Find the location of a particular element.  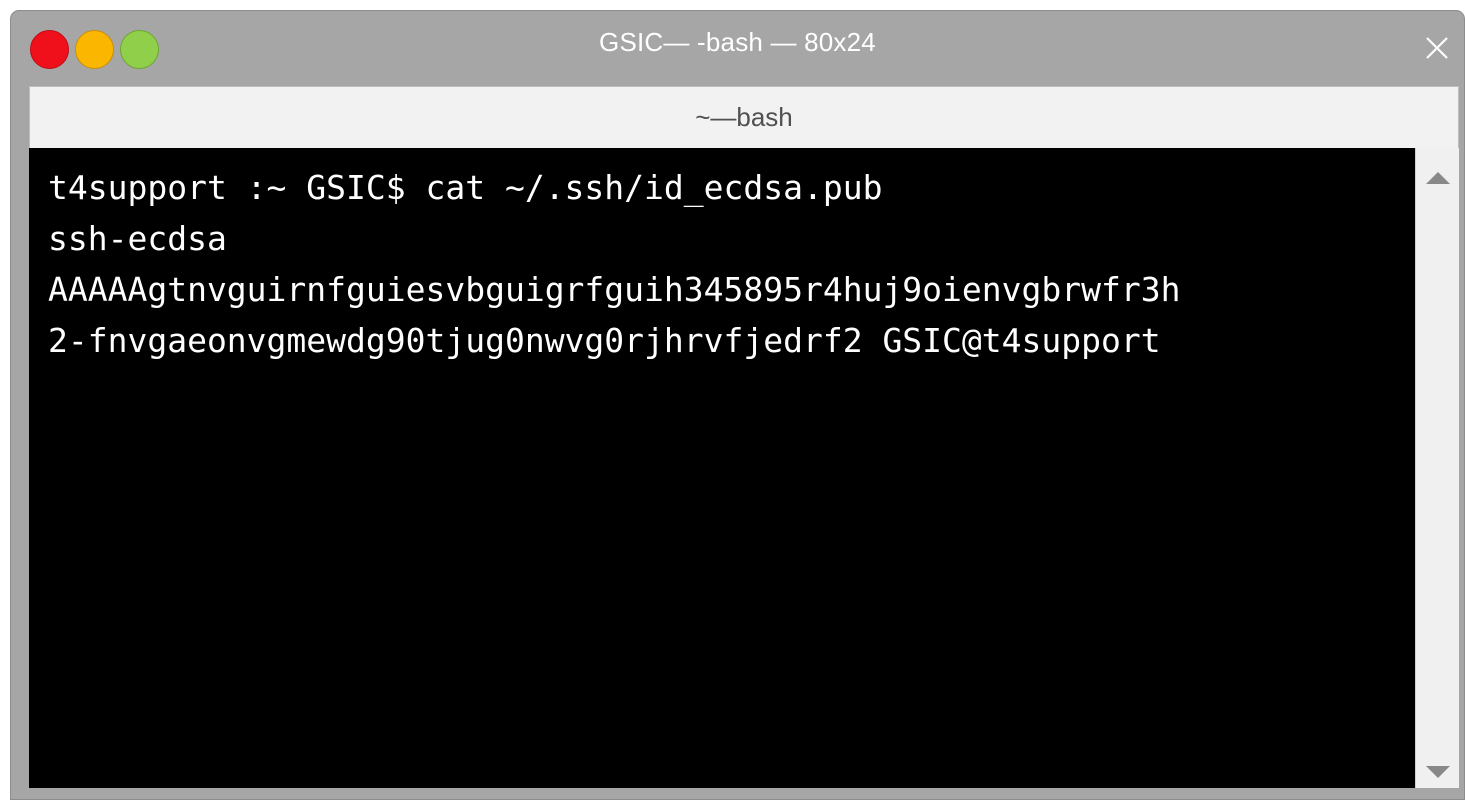

tab-bar: ~—bash is located at coordinates (744, 117).